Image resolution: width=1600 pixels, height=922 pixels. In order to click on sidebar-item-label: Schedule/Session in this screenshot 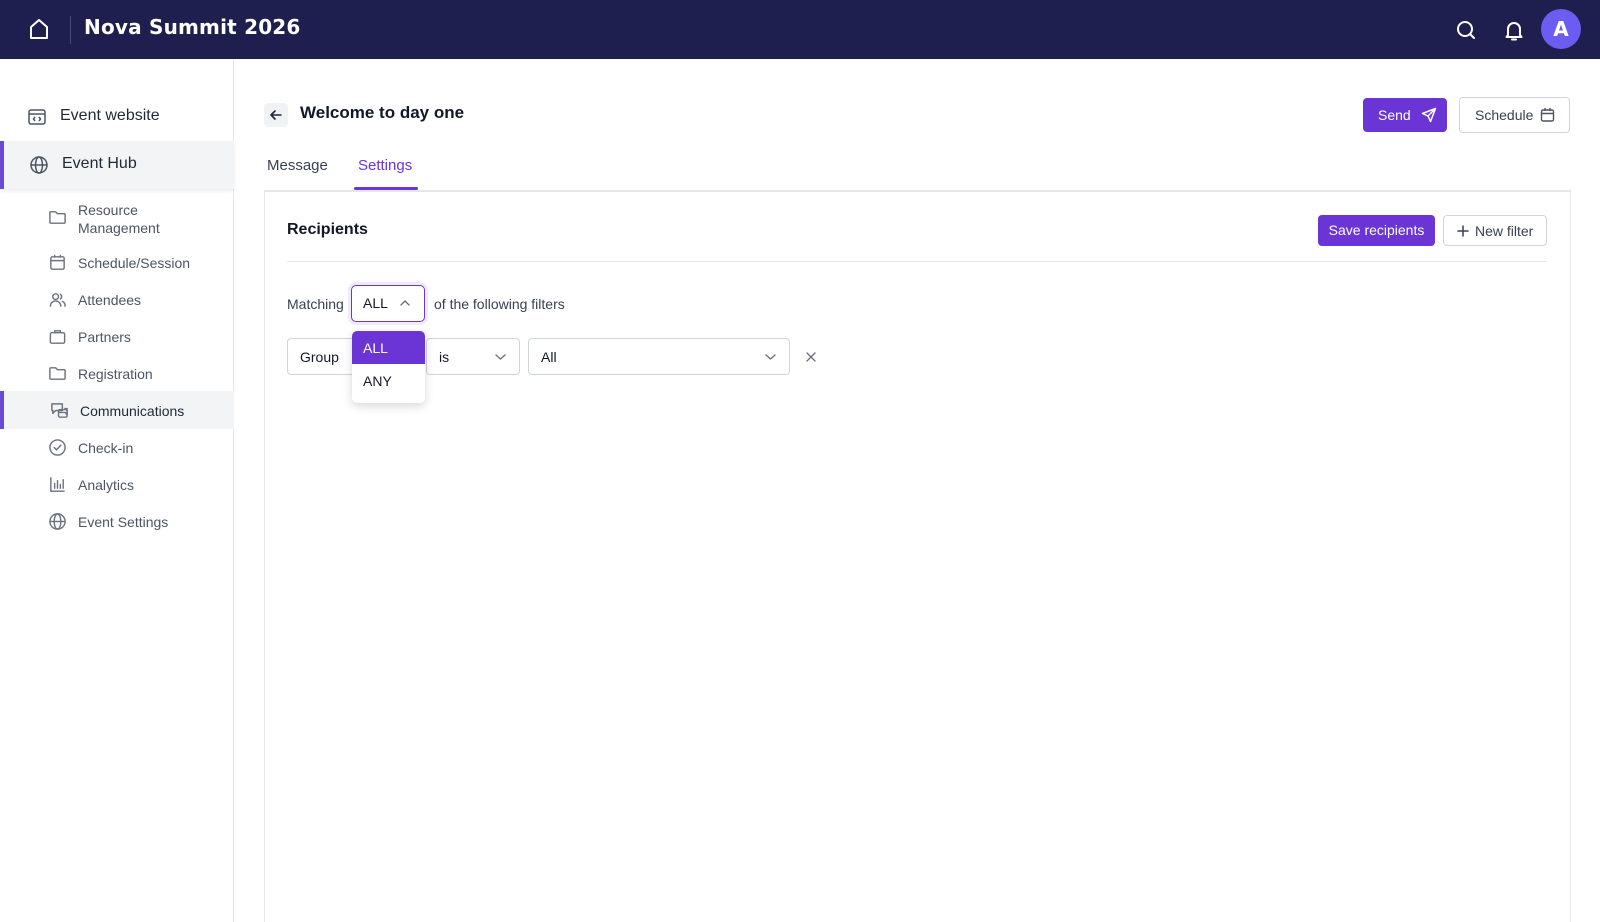, I will do `click(134, 263)`.